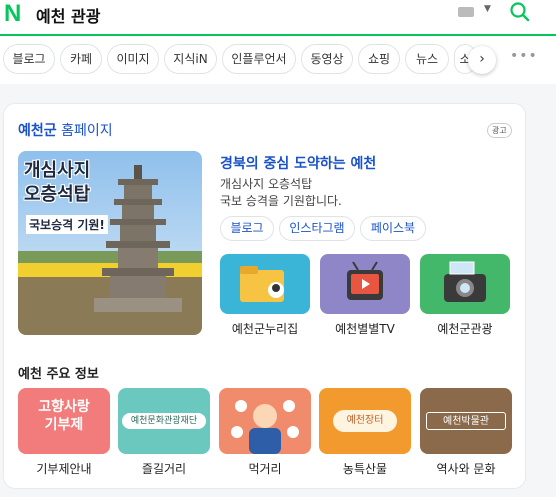 This screenshot has height=497, width=556. What do you see at coordinates (466, 12) in the screenshot?
I see `keyboard-icon` at bounding box center [466, 12].